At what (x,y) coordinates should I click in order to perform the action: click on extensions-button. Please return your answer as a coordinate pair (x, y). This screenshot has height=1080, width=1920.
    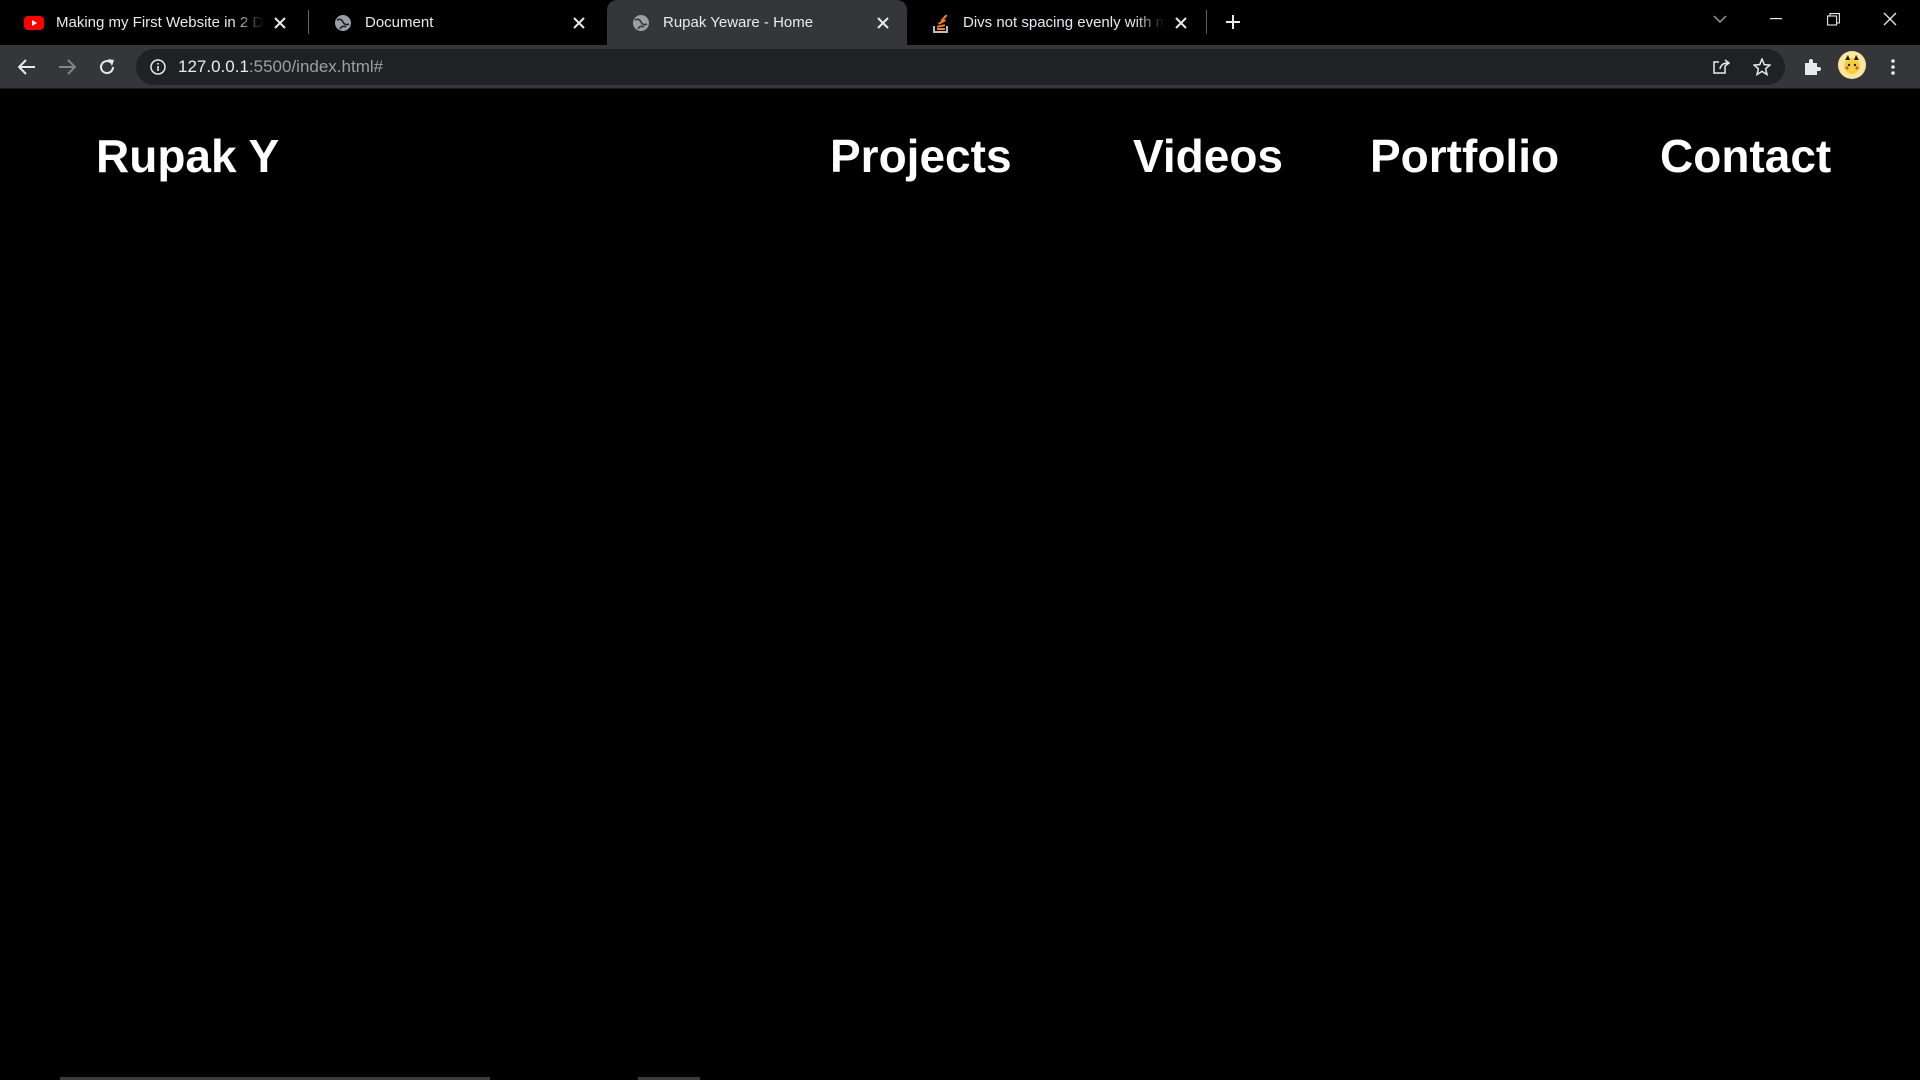
    Looking at the image, I should click on (1812, 67).